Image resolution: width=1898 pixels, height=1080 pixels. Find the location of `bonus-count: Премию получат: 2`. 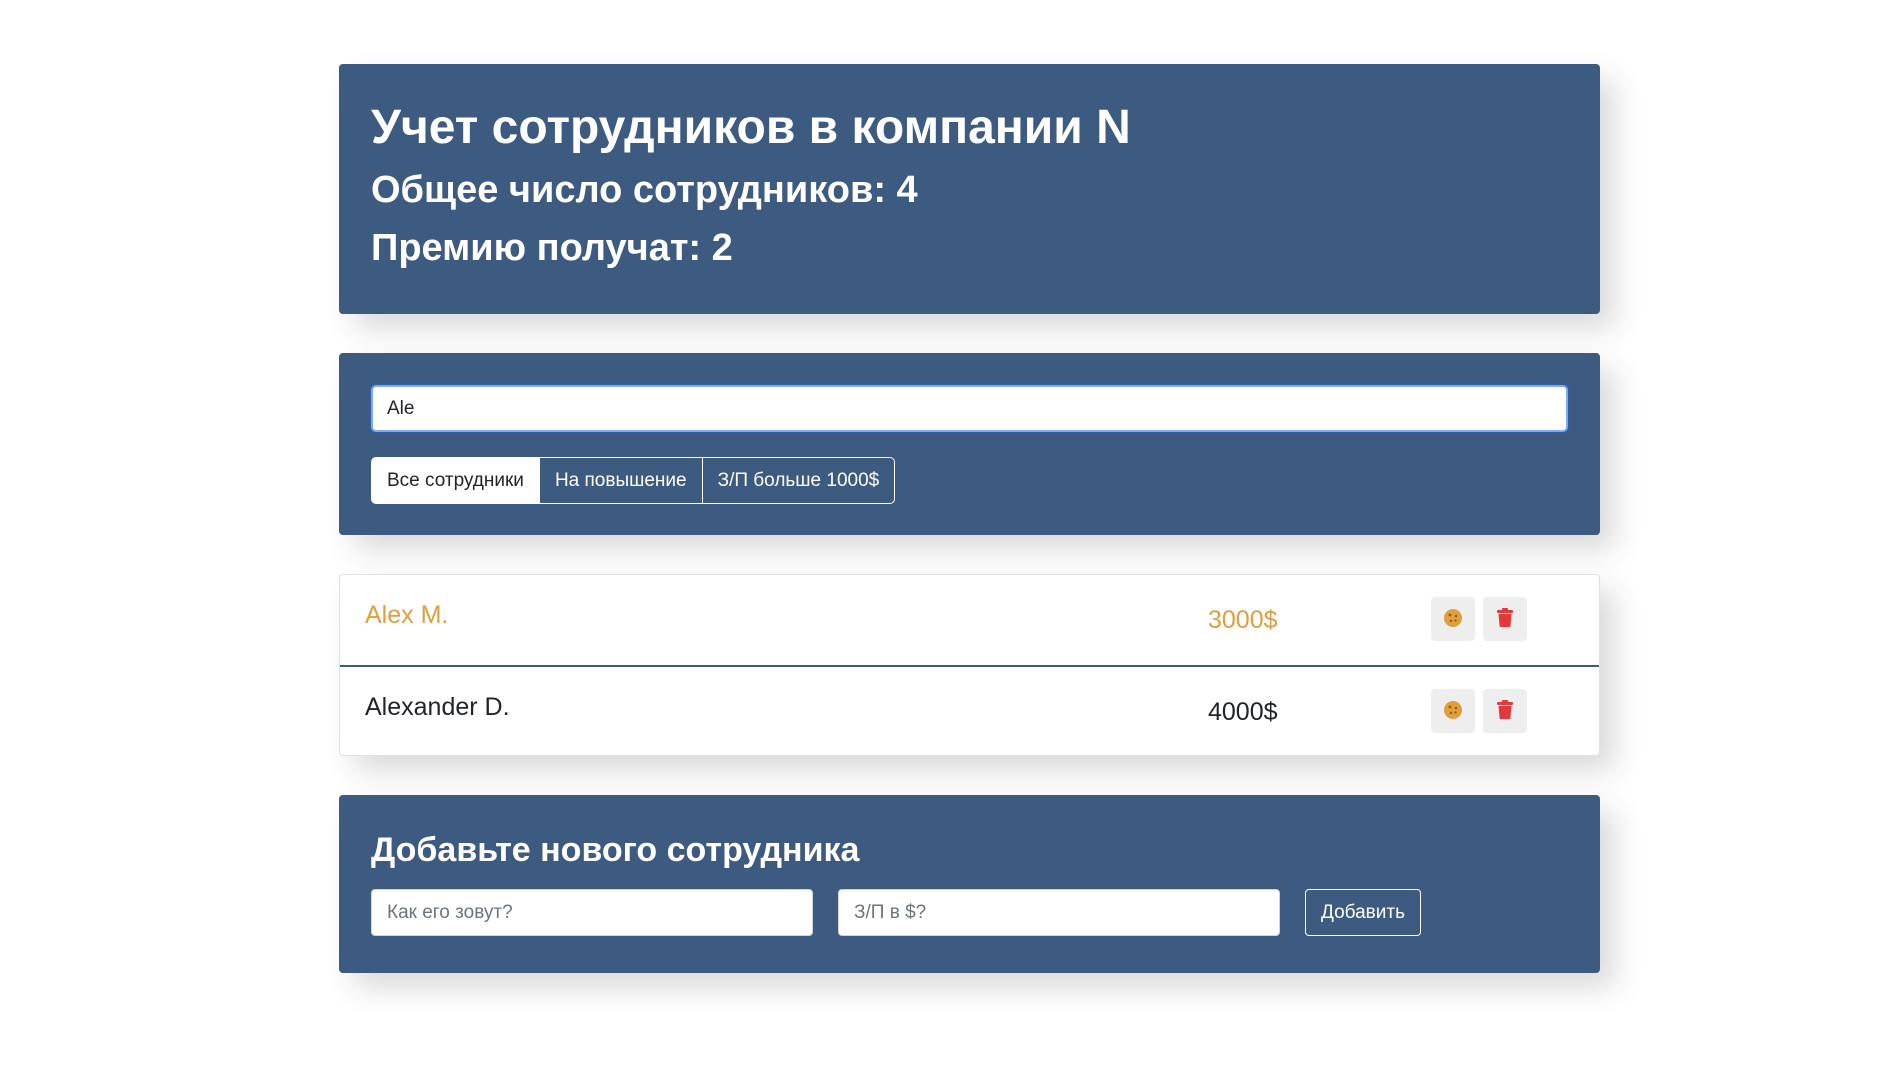

bonus-count: Премию получат: 2 is located at coordinates (552, 248).